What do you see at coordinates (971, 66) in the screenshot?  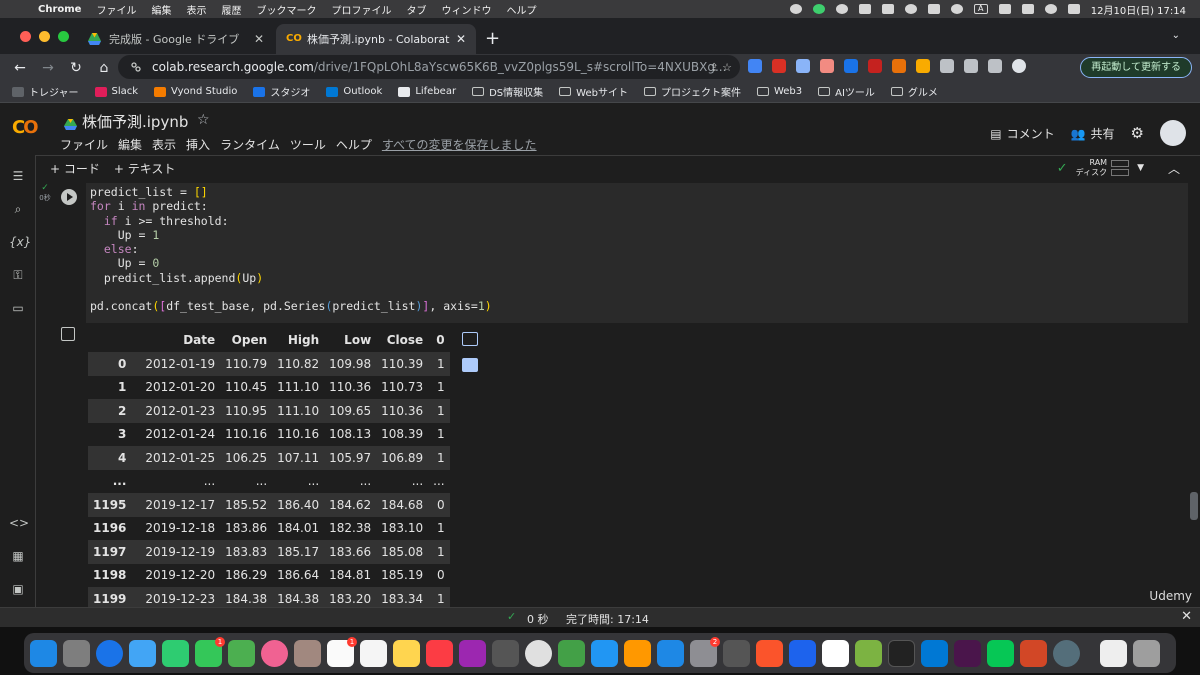 I see `download-icon` at bounding box center [971, 66].